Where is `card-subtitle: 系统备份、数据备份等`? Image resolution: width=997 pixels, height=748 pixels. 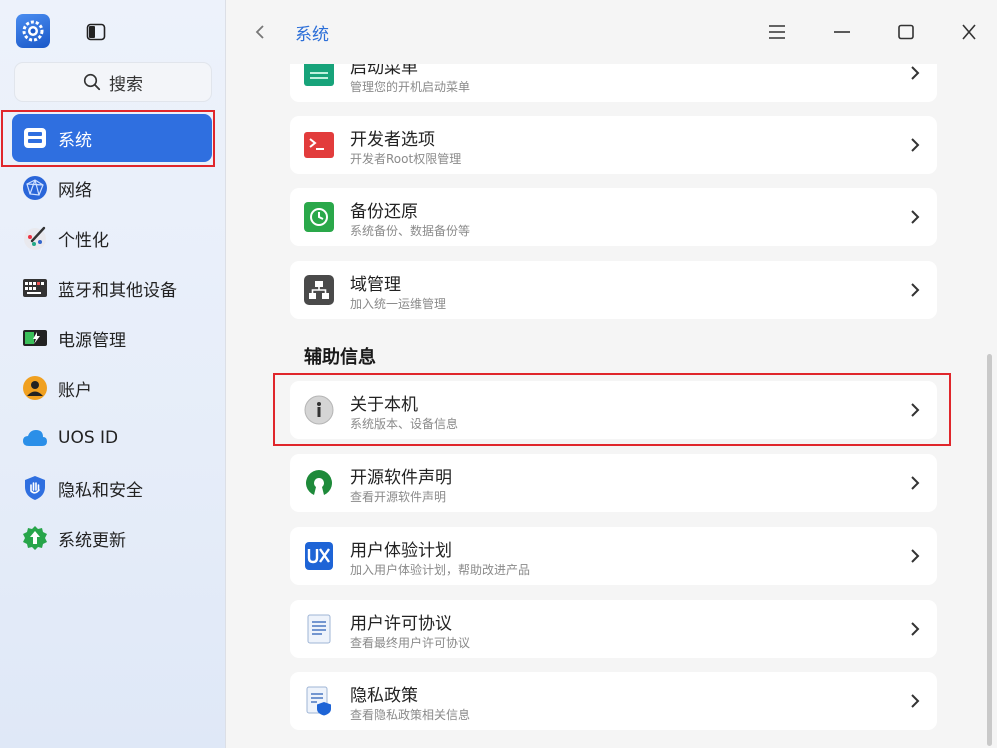 card-subtitle: 系统备份、数据备份等 is located at coordinates (410, 231).